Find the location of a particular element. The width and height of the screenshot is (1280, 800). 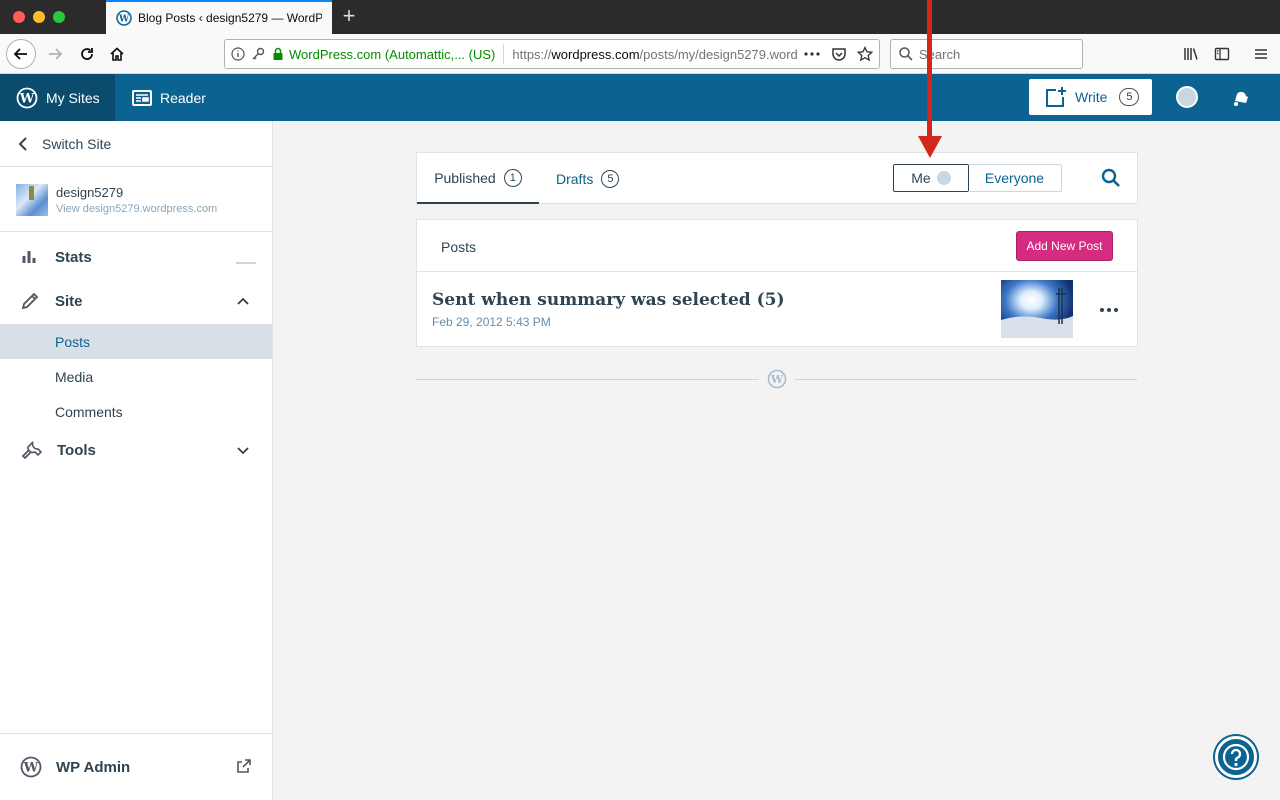

write-post-icon is located at coordinates (1056, 97).